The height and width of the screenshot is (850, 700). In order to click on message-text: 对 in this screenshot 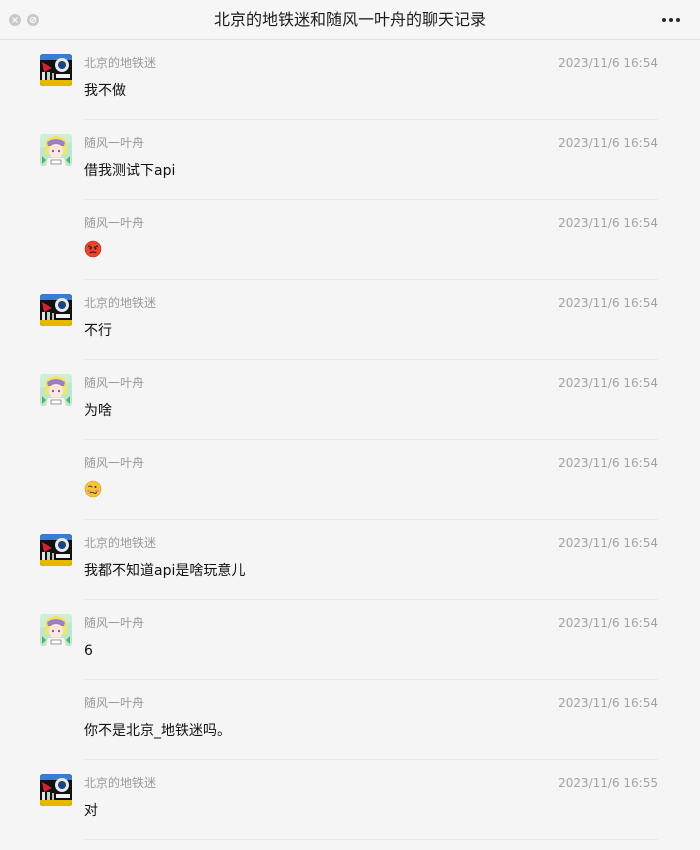, I will do `click(91, 811)`.